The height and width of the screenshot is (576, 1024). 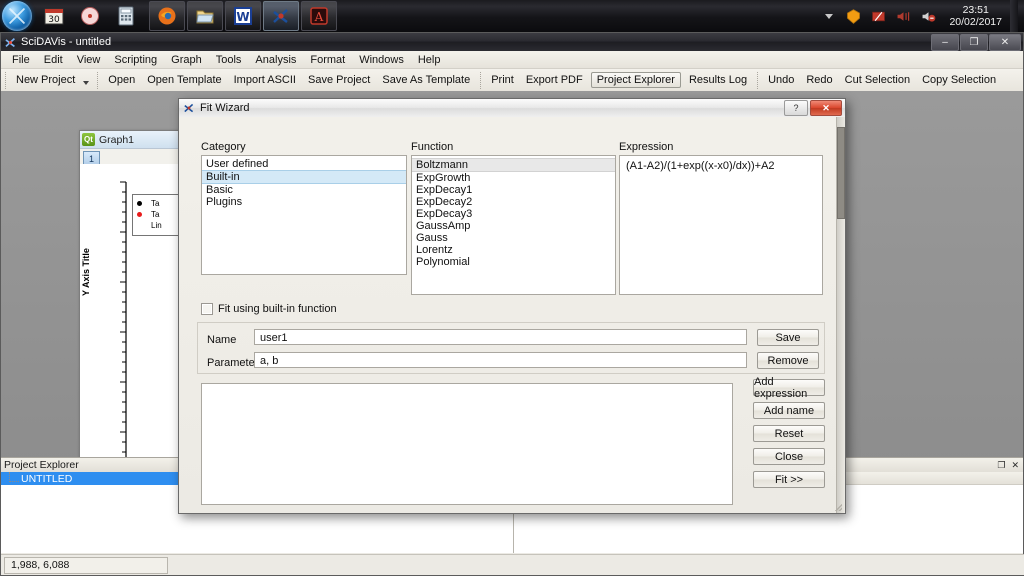 I want to click on app-close-button: ✕, so click(x=1005, y=42).